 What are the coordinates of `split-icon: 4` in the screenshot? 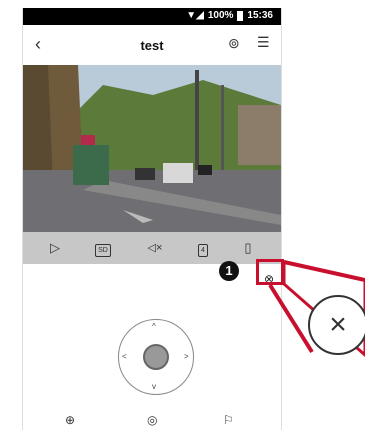 It's located at (203, 250).